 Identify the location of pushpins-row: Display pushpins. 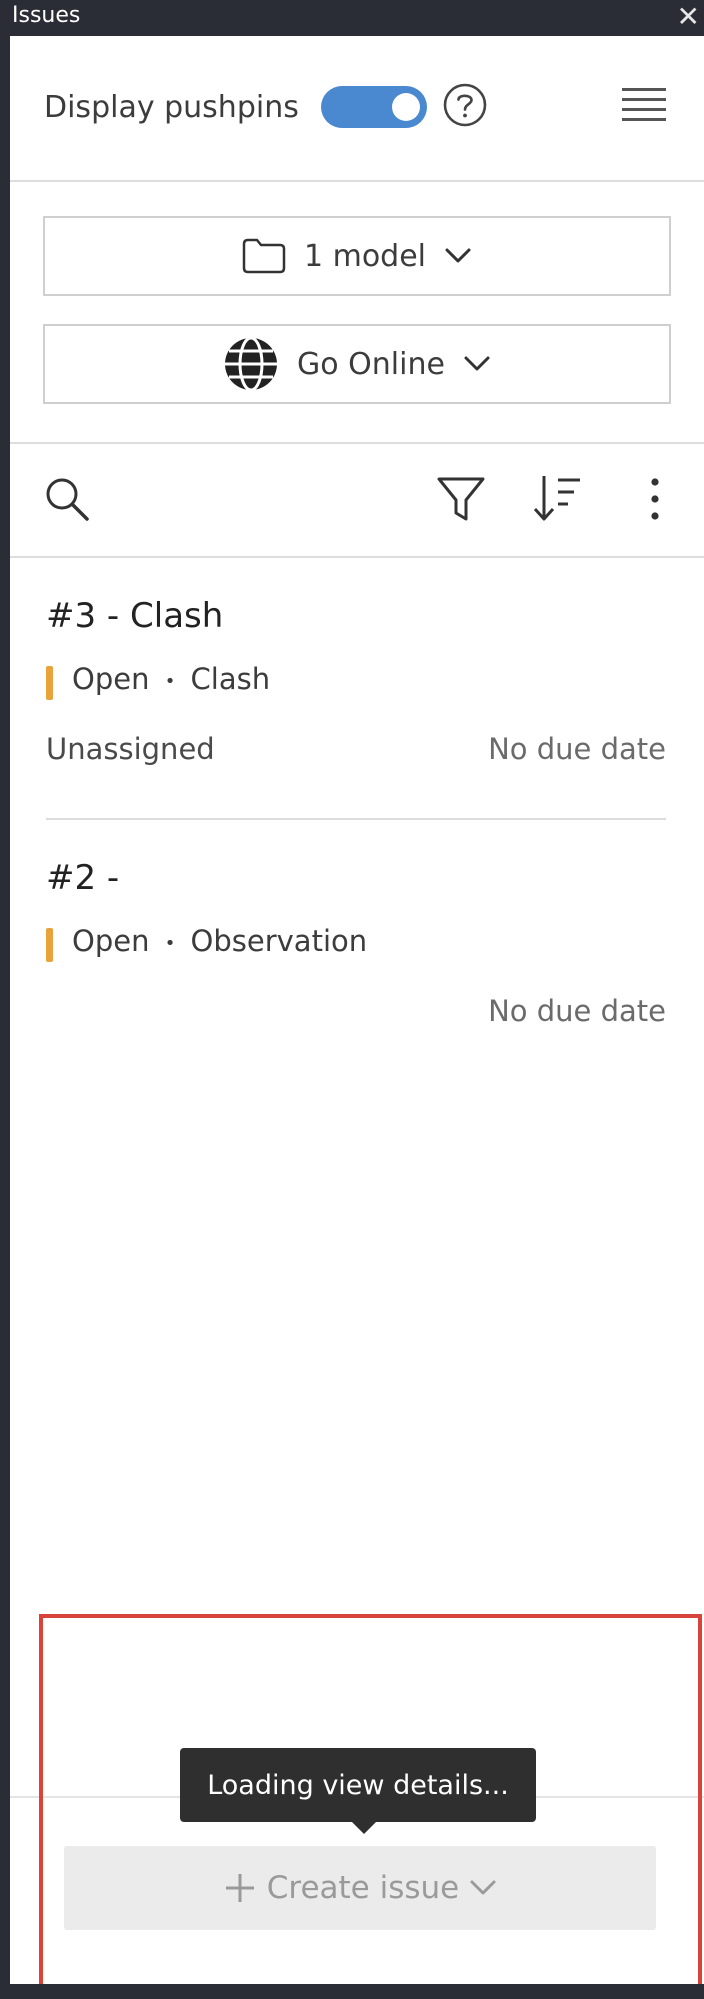
(357, 108).